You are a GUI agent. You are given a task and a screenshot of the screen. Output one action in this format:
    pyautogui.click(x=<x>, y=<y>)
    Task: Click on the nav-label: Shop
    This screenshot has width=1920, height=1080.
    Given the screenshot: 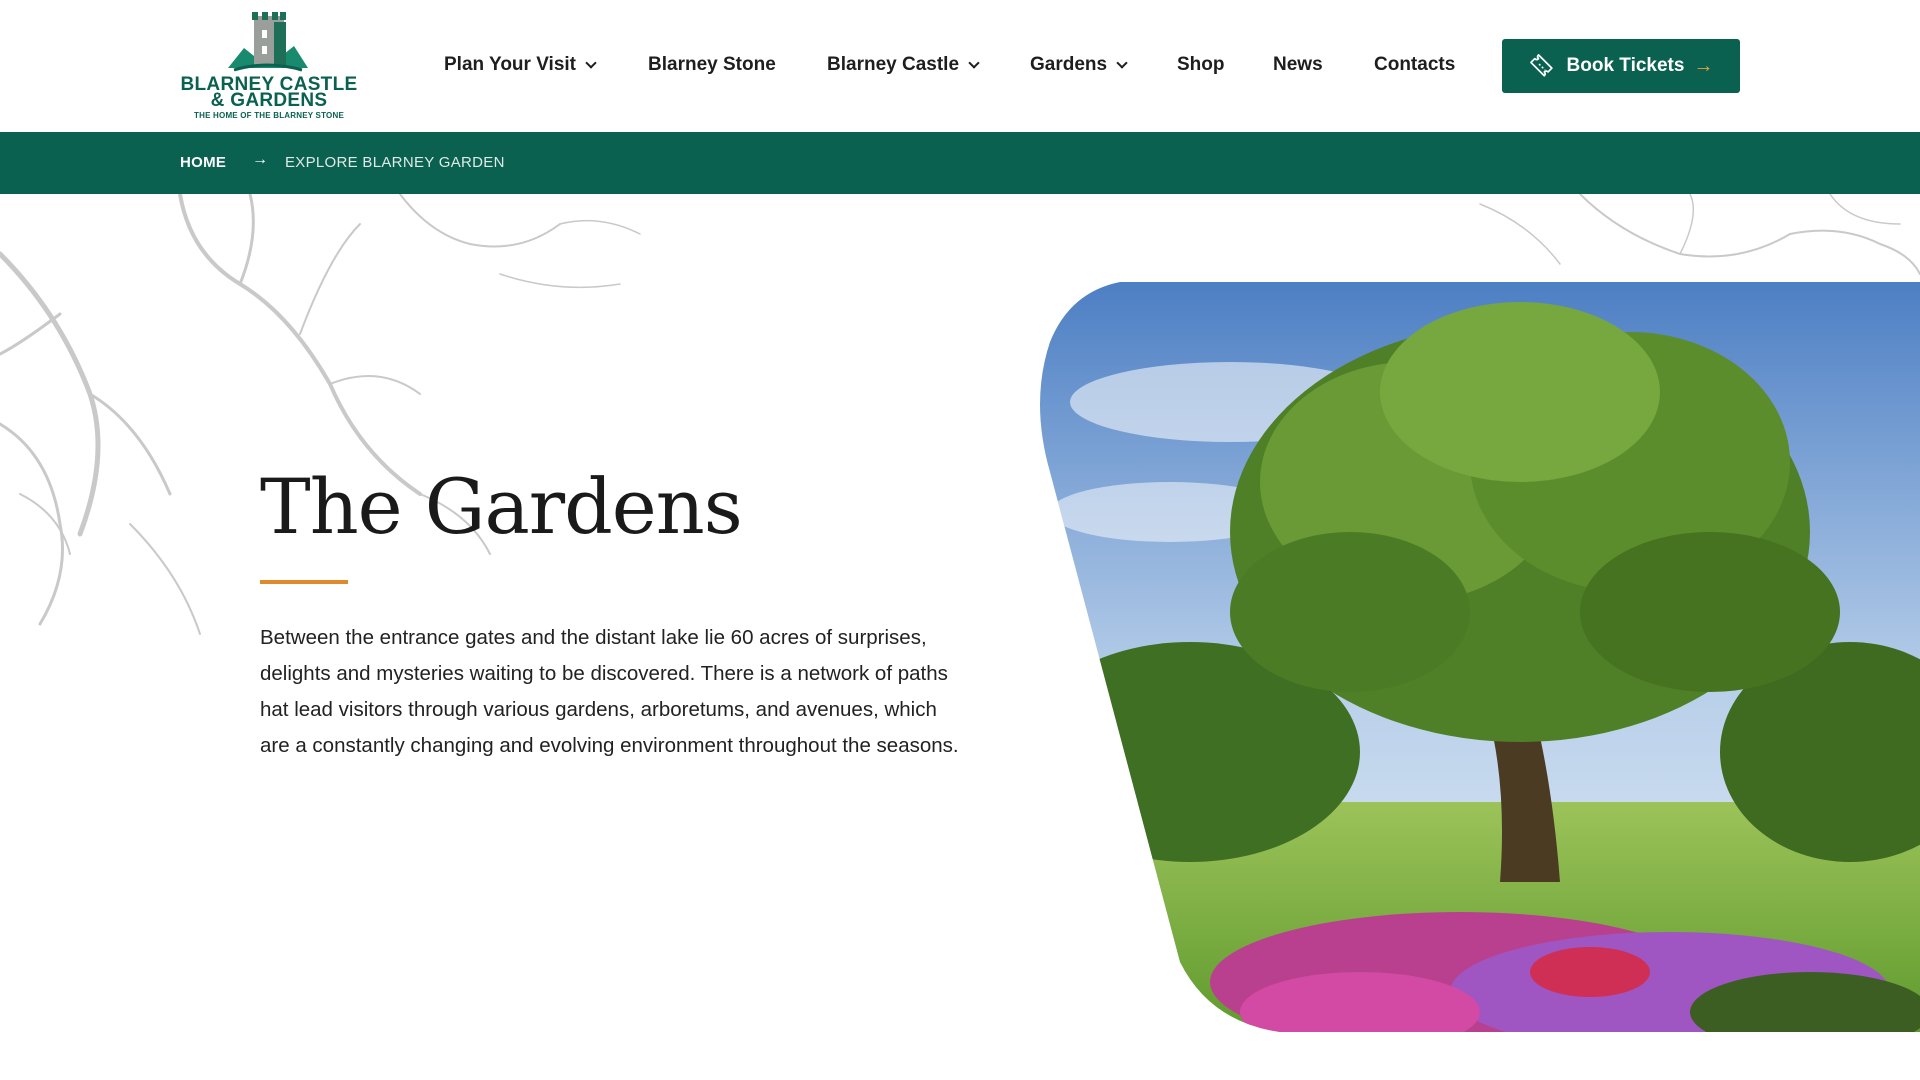 What is the action you would take?
    pyautogui.click(x=1201, y=64)
    